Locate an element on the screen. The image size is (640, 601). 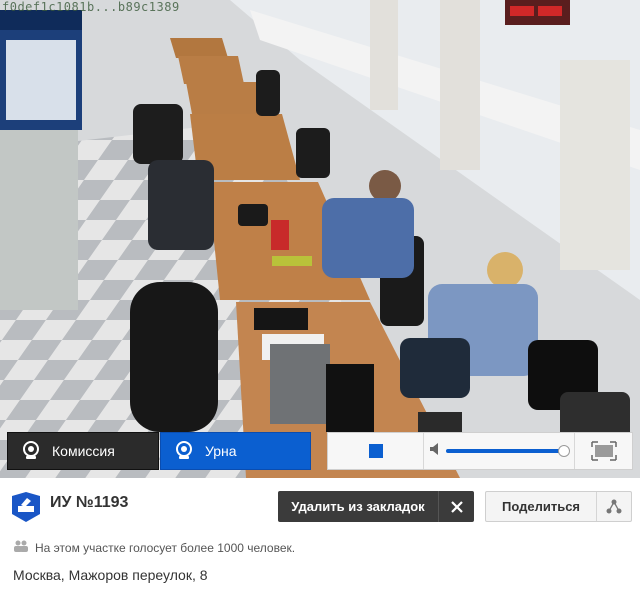
fullscreen-icon is located at coordinates (603, 451).